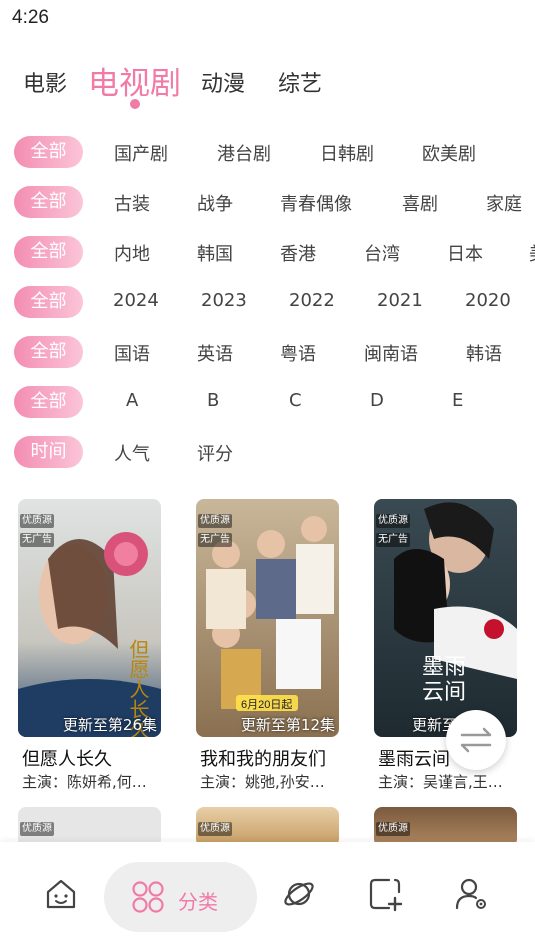  What do you see at coordinates (298, 253) in the screenshot?
I see `filter-option: 香港` at bounding box center [298, 253].